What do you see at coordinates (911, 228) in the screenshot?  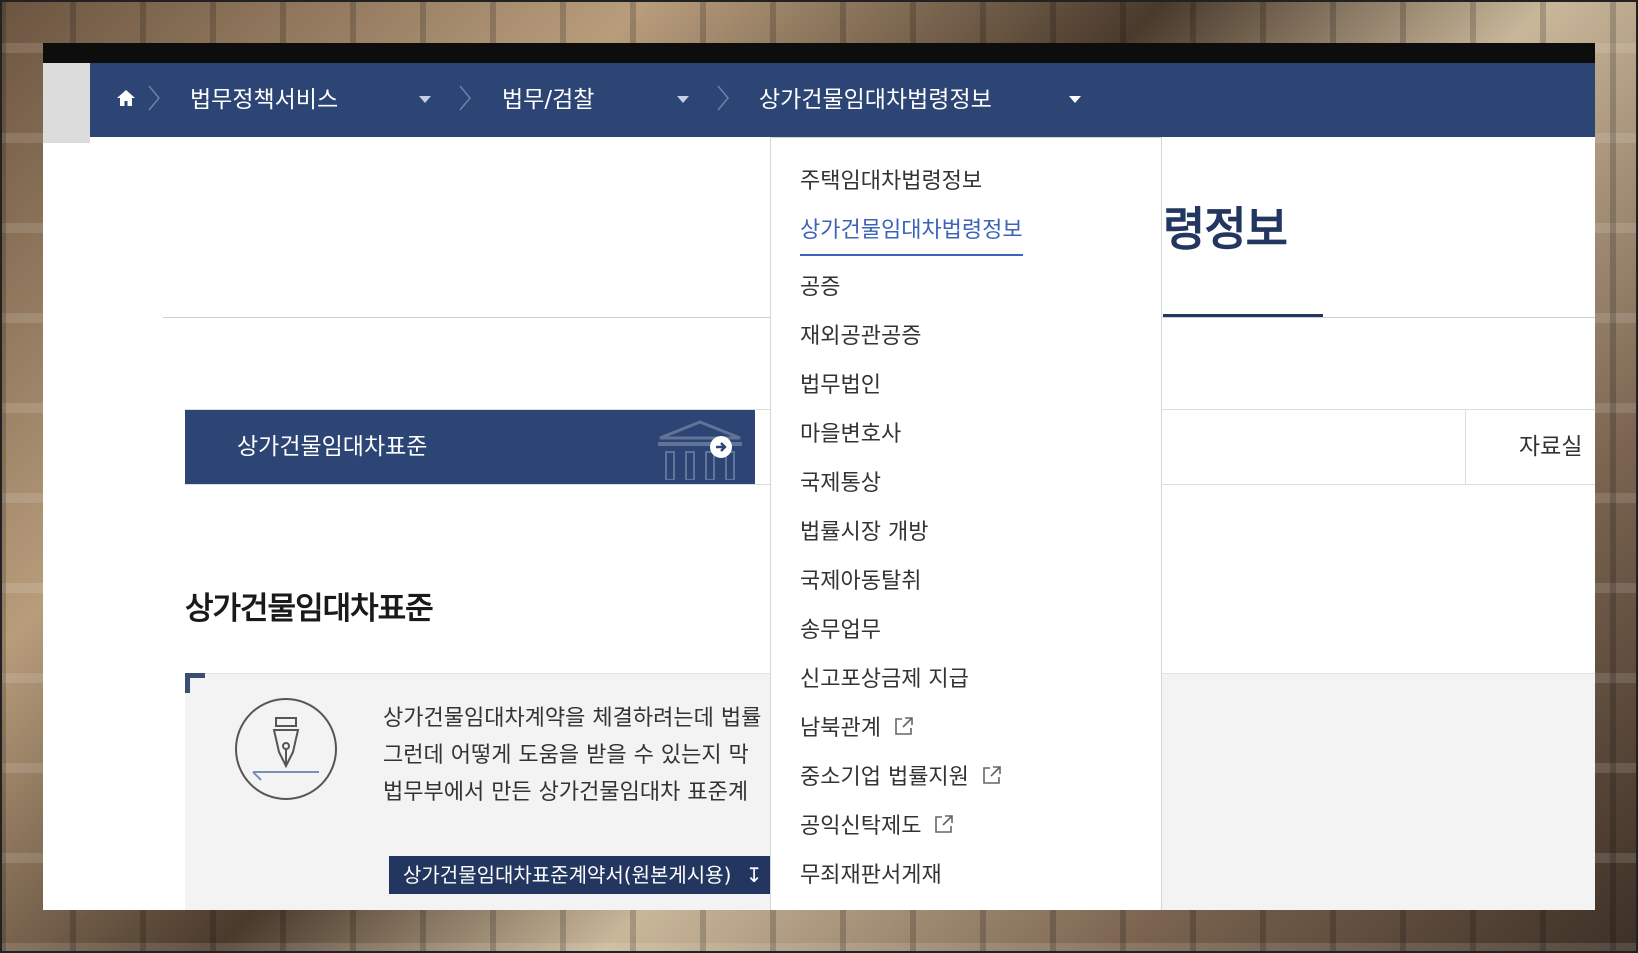 I see `dropdown-item-selected: 상가건물임대차법령정보` at bounding box center [911, 228].